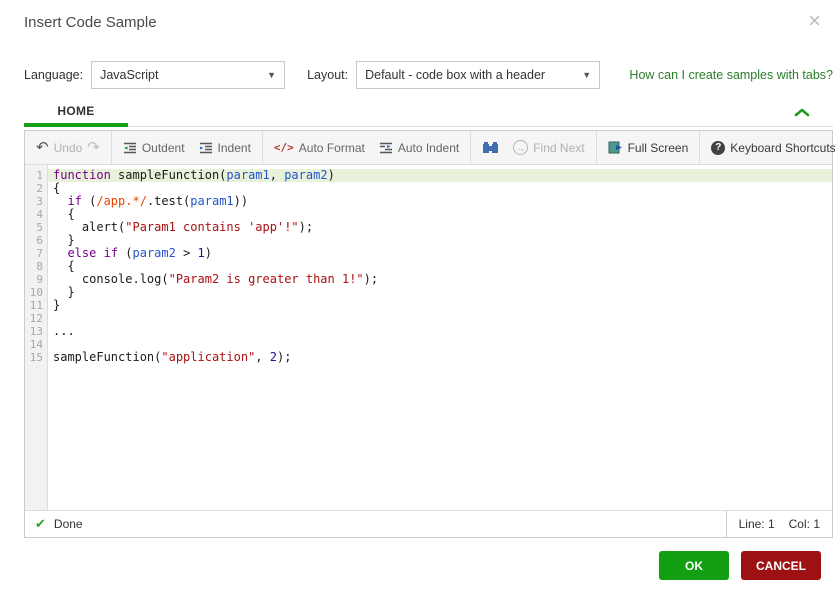  Describe the element at coordinates (718, 147) in the screenshot. I see `question-mark-icon: ?` at that location.